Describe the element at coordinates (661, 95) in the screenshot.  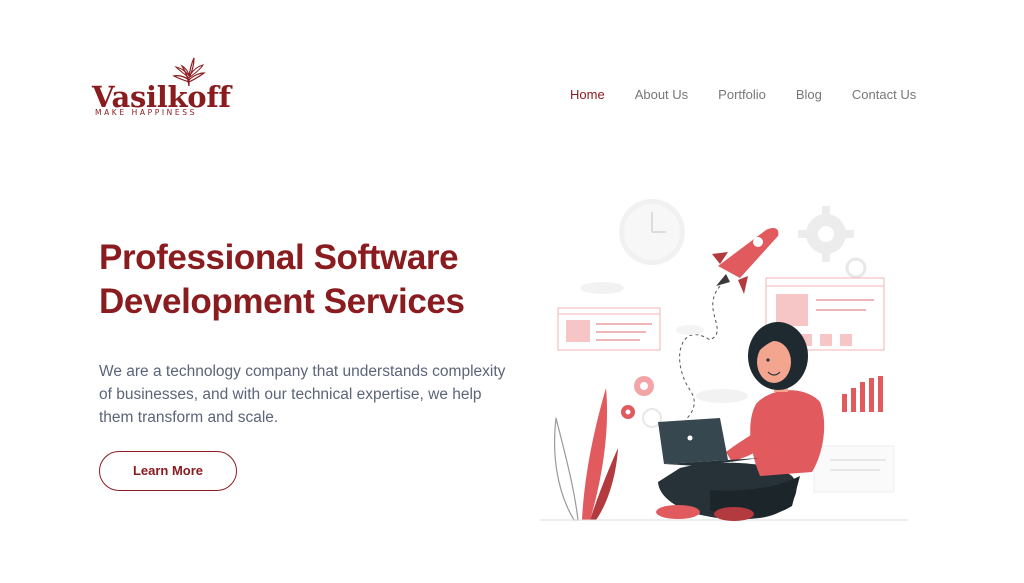
I see `nav-item-about-us: About Us` at that location.